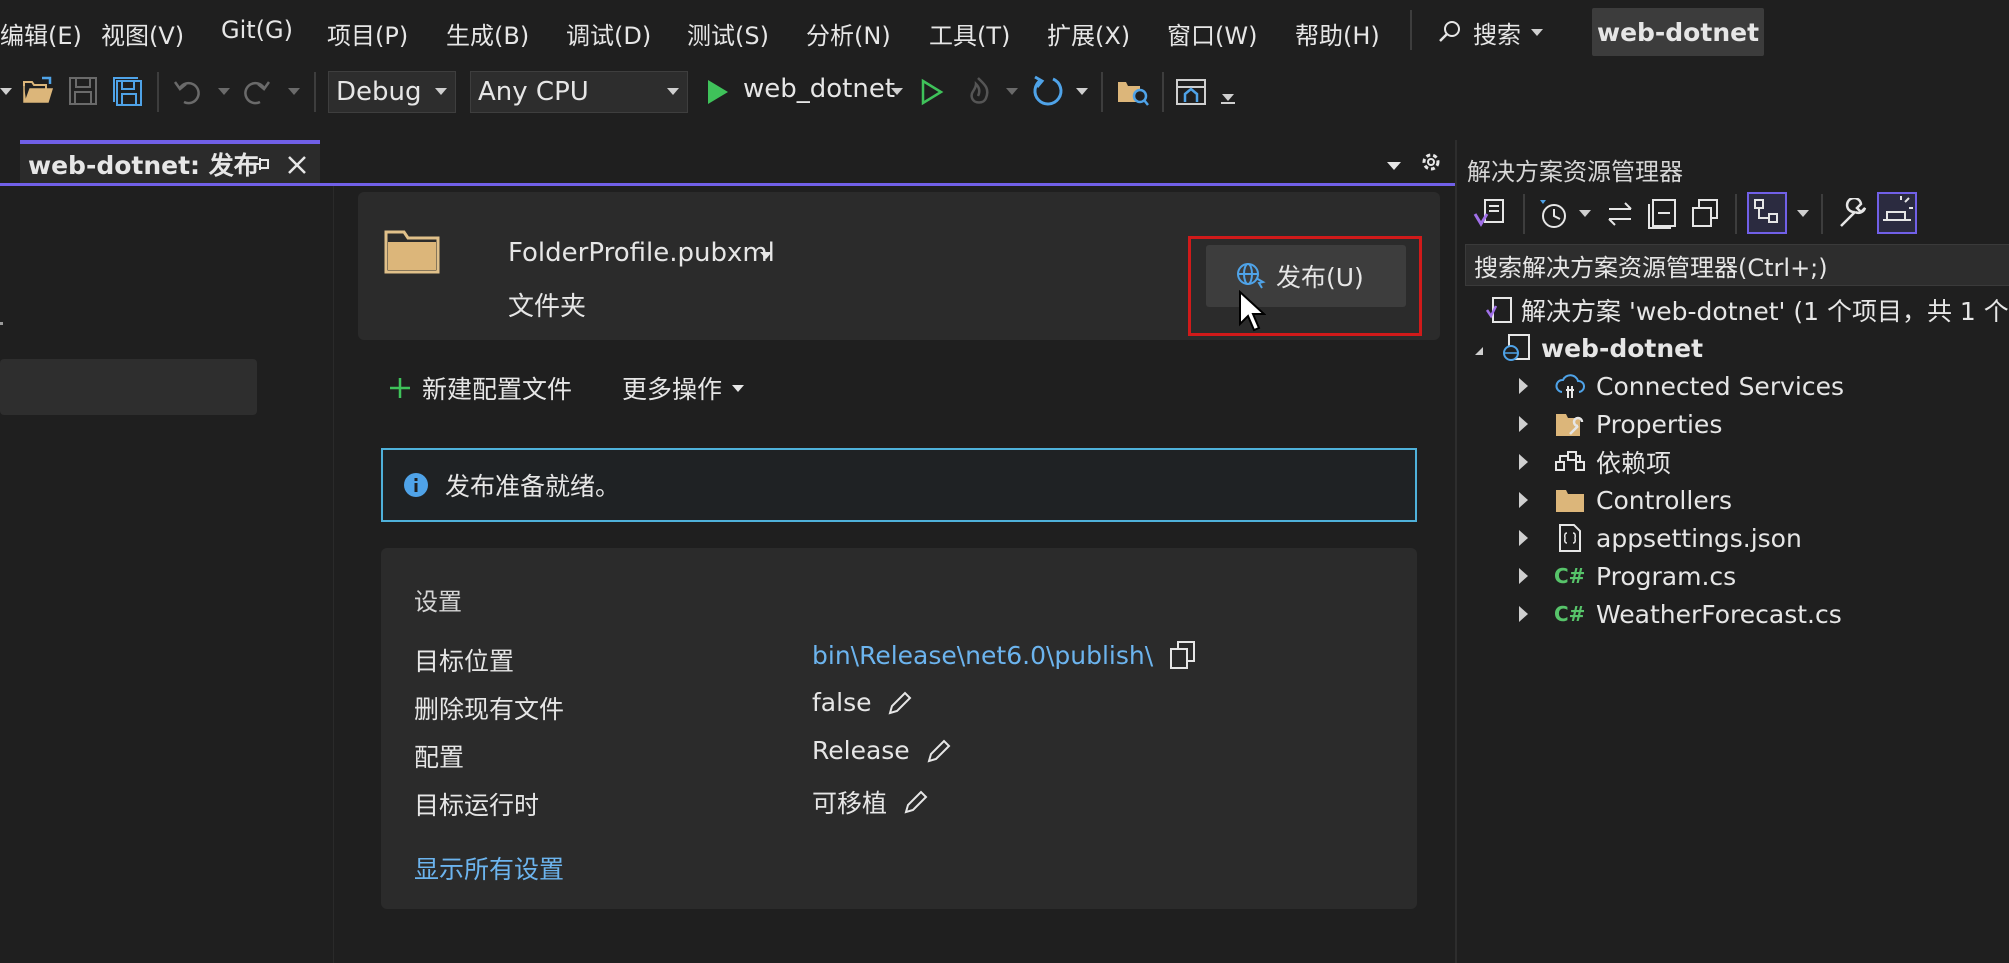  I want to click on json-file-icon, so click(1570, 538).